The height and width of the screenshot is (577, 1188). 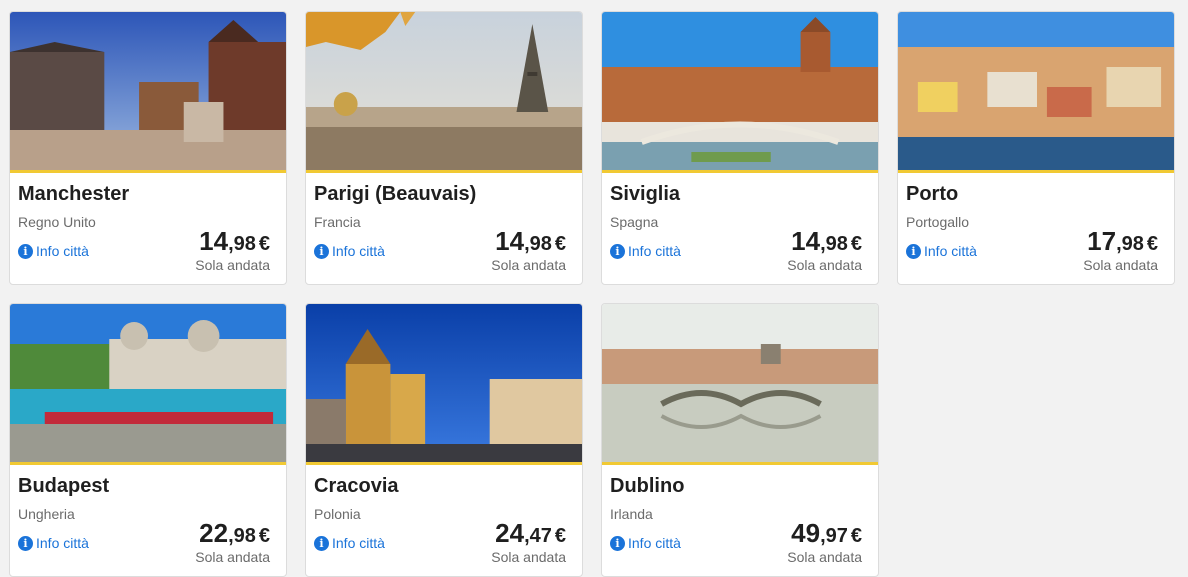 I want to click on city-name: Porto, so click(x=932, y=194).